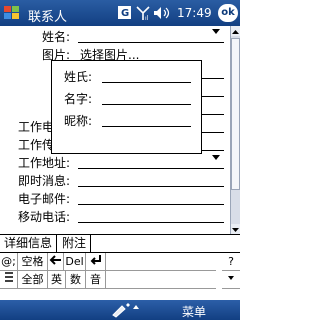 This screenshot has height=320, width=320. I want to click on app-title: 联系人, so click(48, 17).